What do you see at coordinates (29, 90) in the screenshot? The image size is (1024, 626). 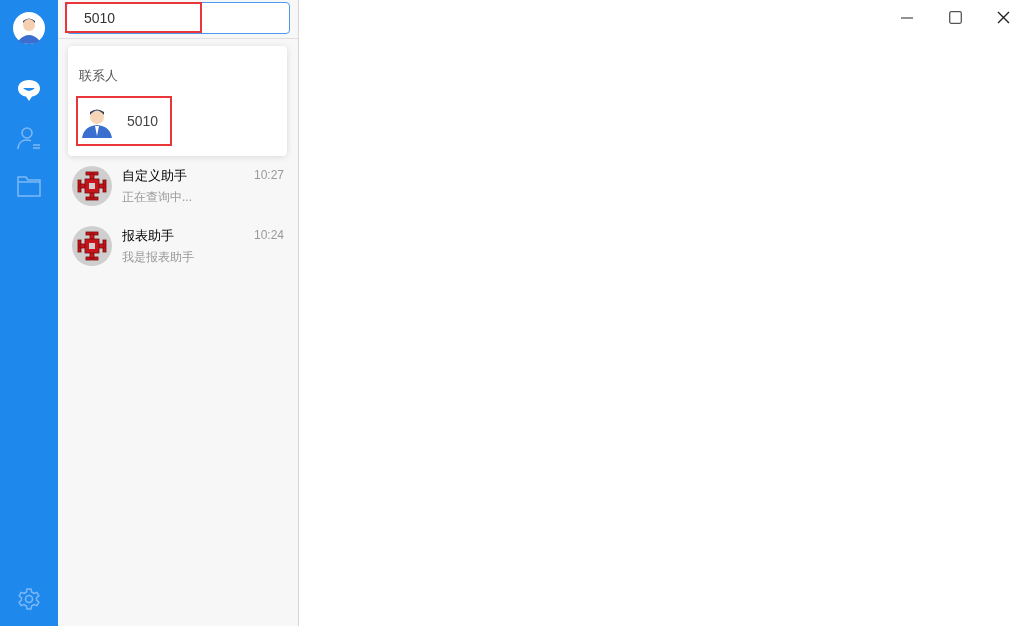 I see `chat-bubble-icon` at bounding box center [29, 90].